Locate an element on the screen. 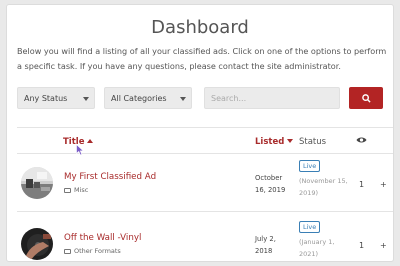 This screenshot has width=400, height=266. expiry-date: (November 15, 2019) is located at coordinates (323, 187).